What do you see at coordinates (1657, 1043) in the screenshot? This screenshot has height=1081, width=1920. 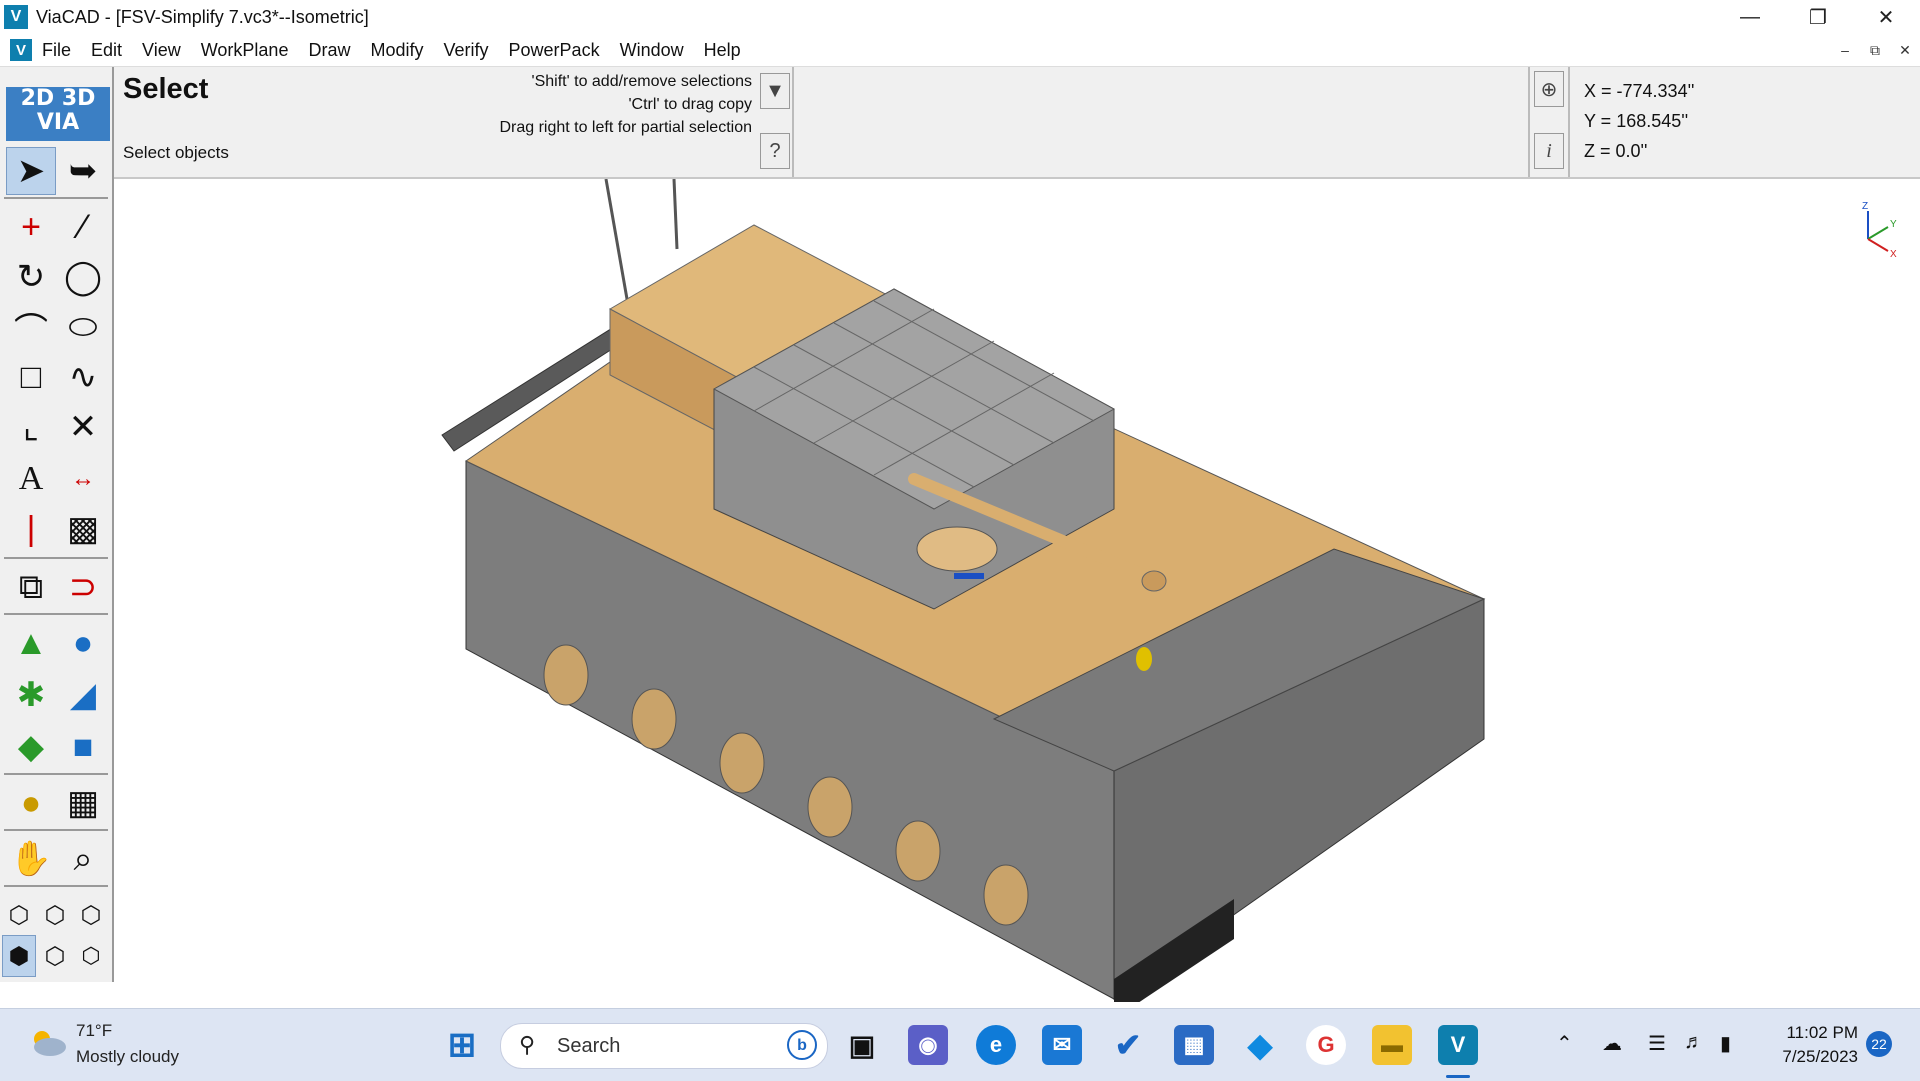 I see `wifi-icon: ☰` at bounding box center [1657, 1043].